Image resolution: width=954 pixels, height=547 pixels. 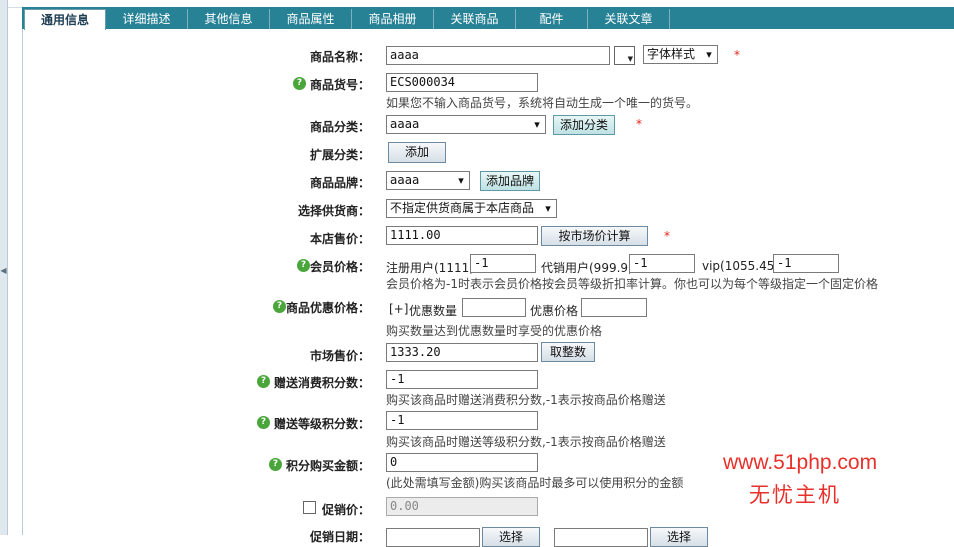 I want to click on shop-price-label: 本店售价：, so click(x=339, y=239).